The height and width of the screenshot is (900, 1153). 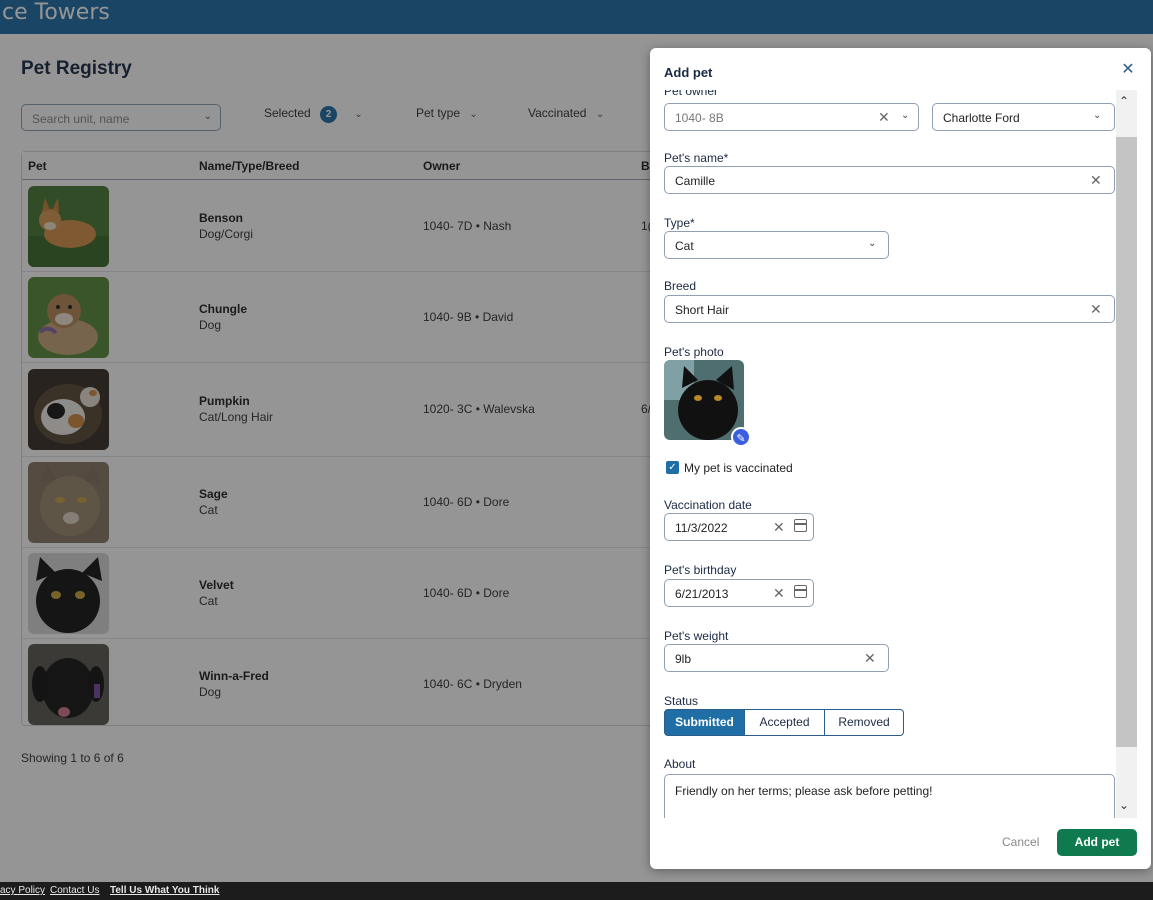 I want to click on feedback-link: Tell Us What You Think, so click(x=164, y=890).